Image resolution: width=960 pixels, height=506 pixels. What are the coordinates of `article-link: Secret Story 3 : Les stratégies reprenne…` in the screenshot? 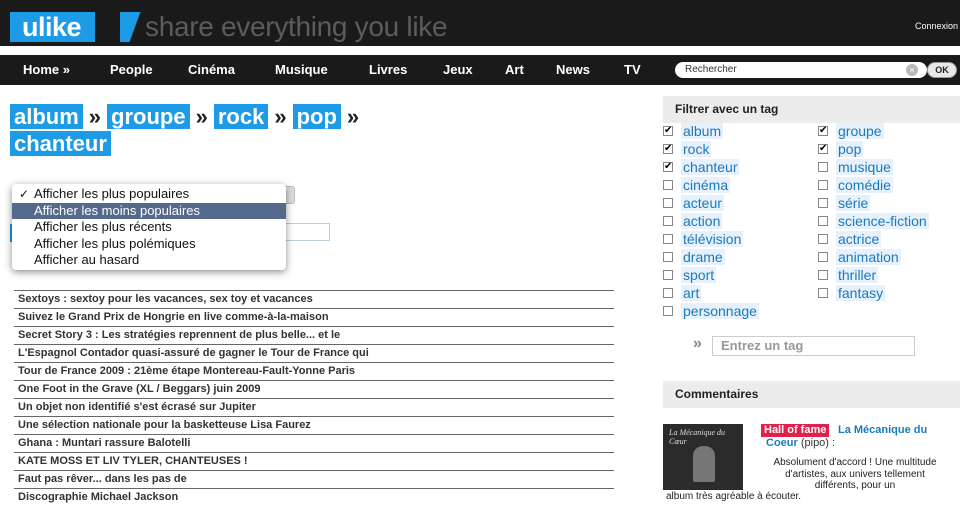 It's located at (314, 335).